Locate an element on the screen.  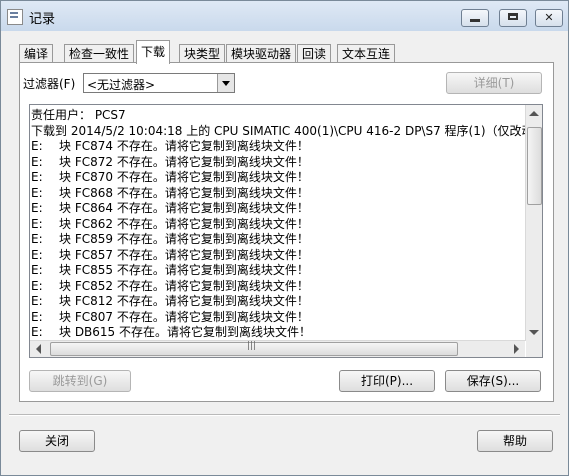
filter-value: <无过滤器> is located at coordinates (121, 85).